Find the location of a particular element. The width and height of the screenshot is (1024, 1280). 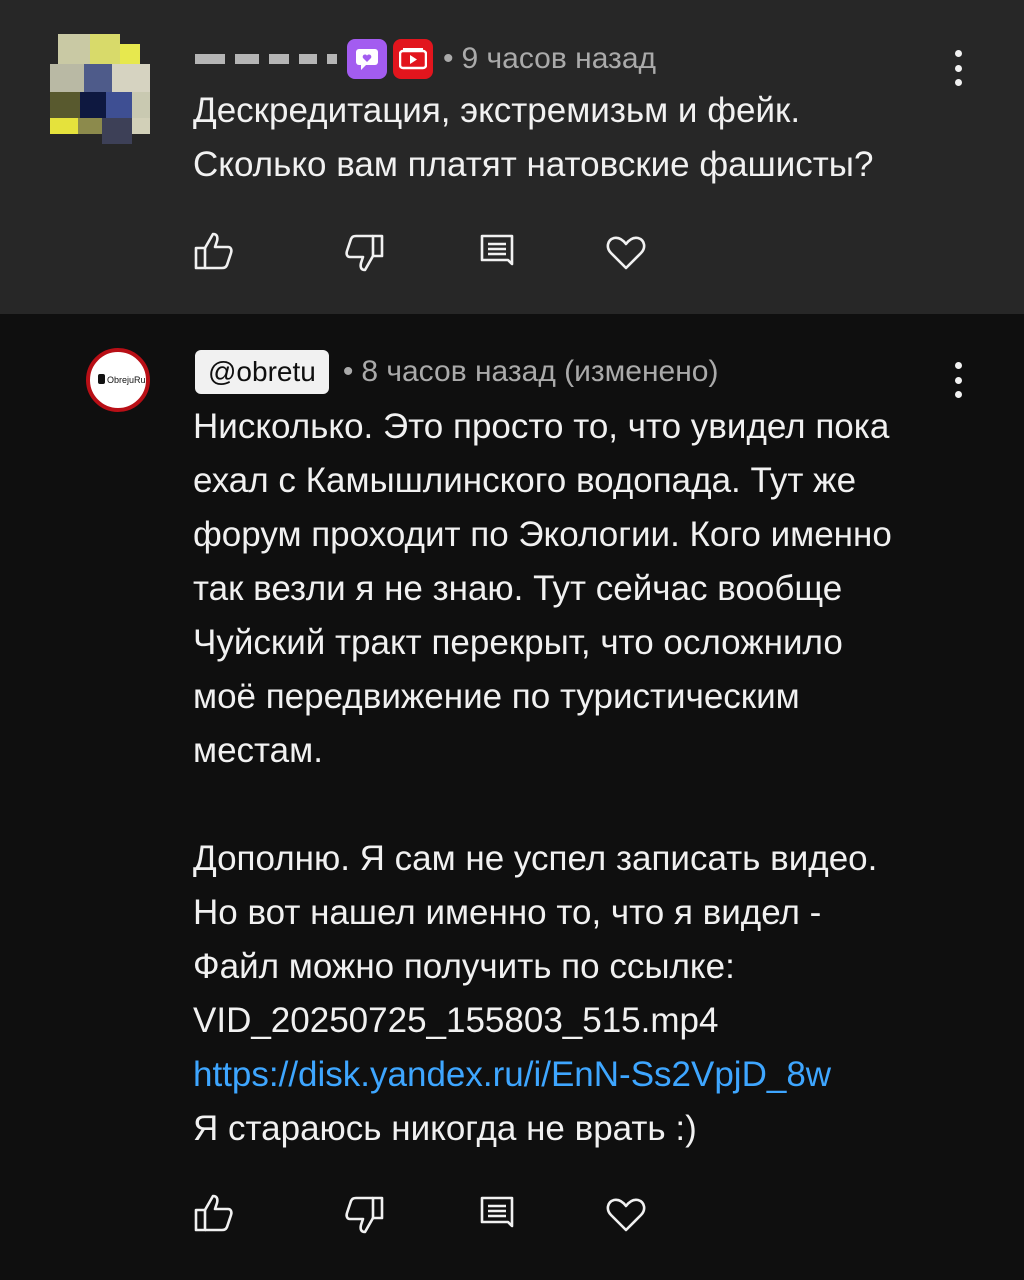

comment-text-line: форум проходит по Экологии. Кого именно is located at coordinates (542, 534).